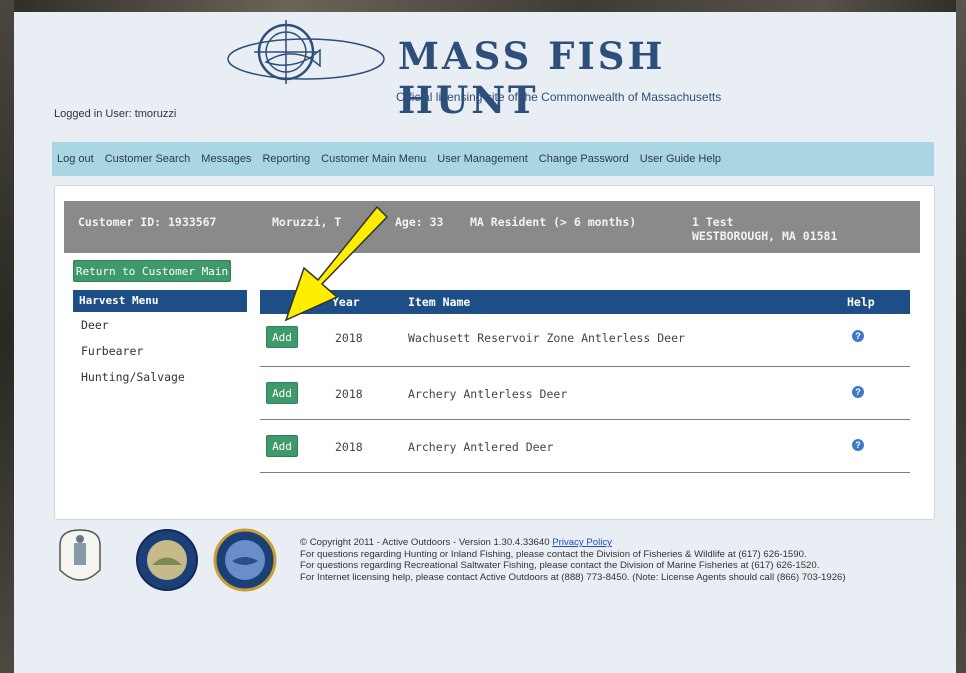  I want to click on table-row: Add 2018 Archery Antlered Deer ?, so click(585, 446).